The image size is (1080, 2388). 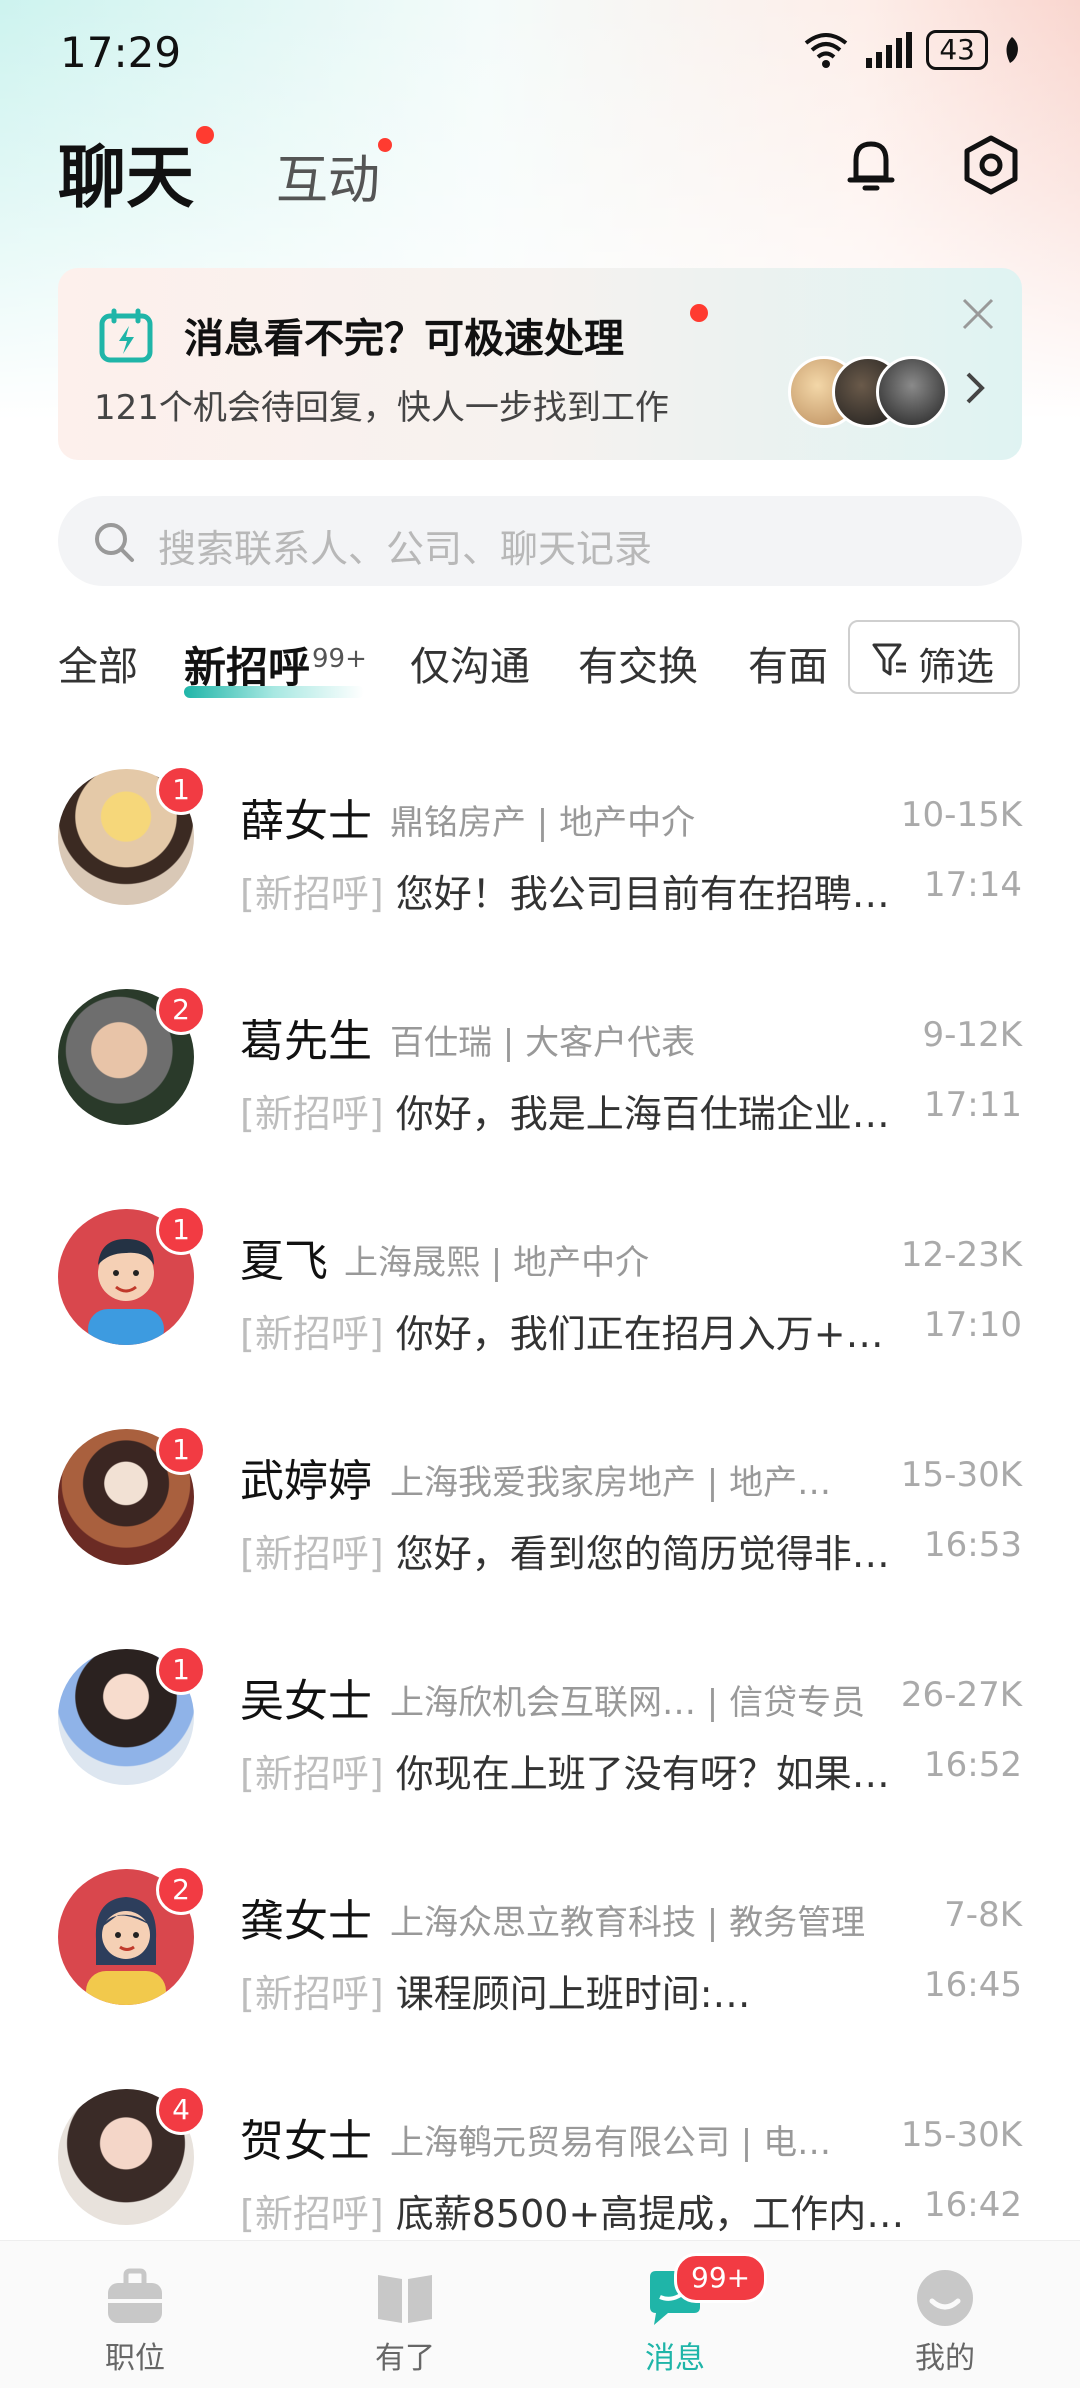 What do you see at coordinates (889, 50) in the screenshot?
I see `signal-icon` at bounding box center [889, 50].